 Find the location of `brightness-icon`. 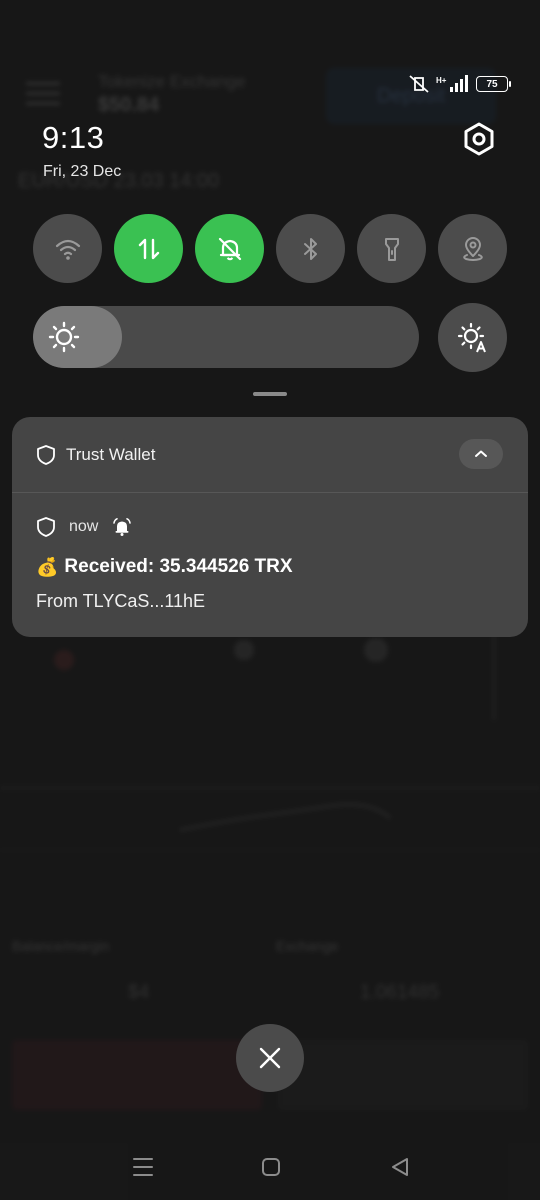

brightness-icon is located at coordinates (64, 337).